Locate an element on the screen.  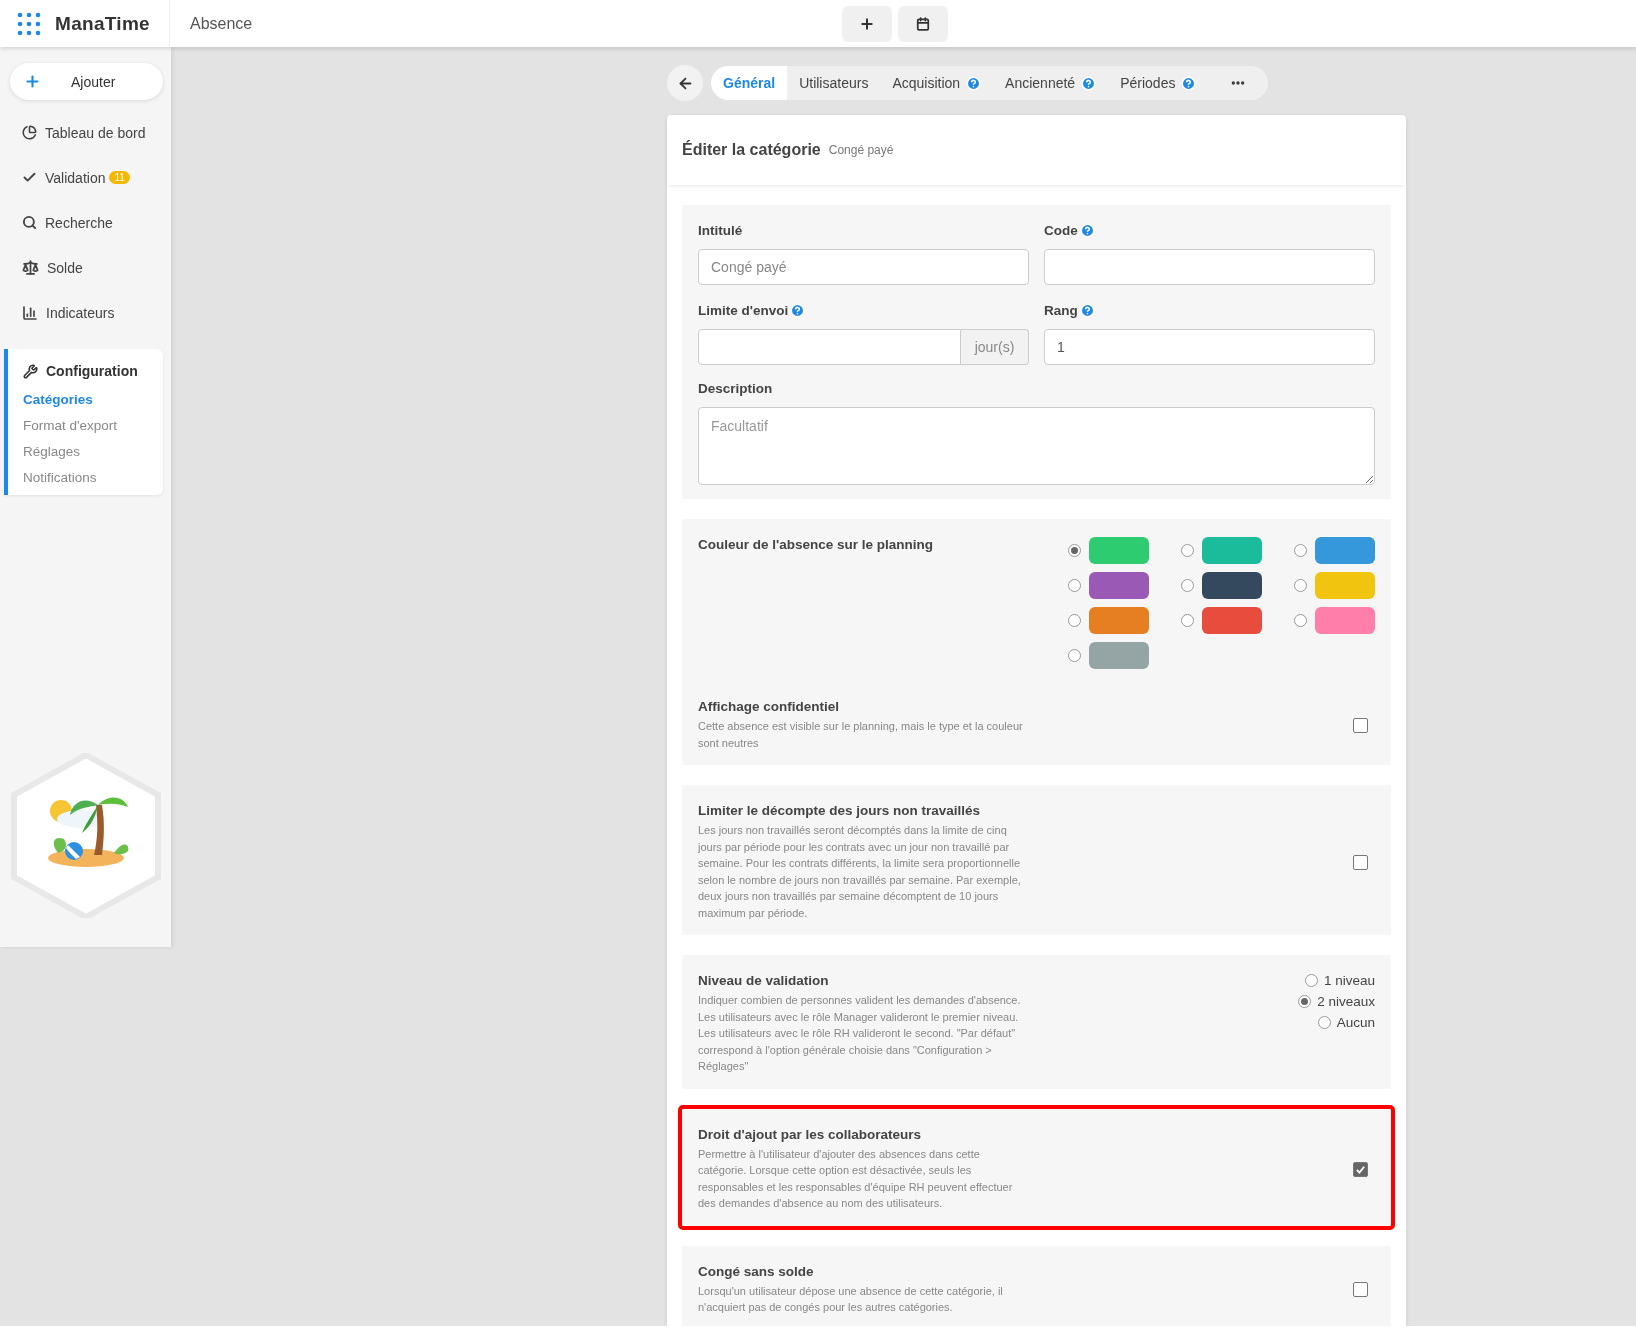
option-label: 1 niveau is located at coordinates (1349, 980).